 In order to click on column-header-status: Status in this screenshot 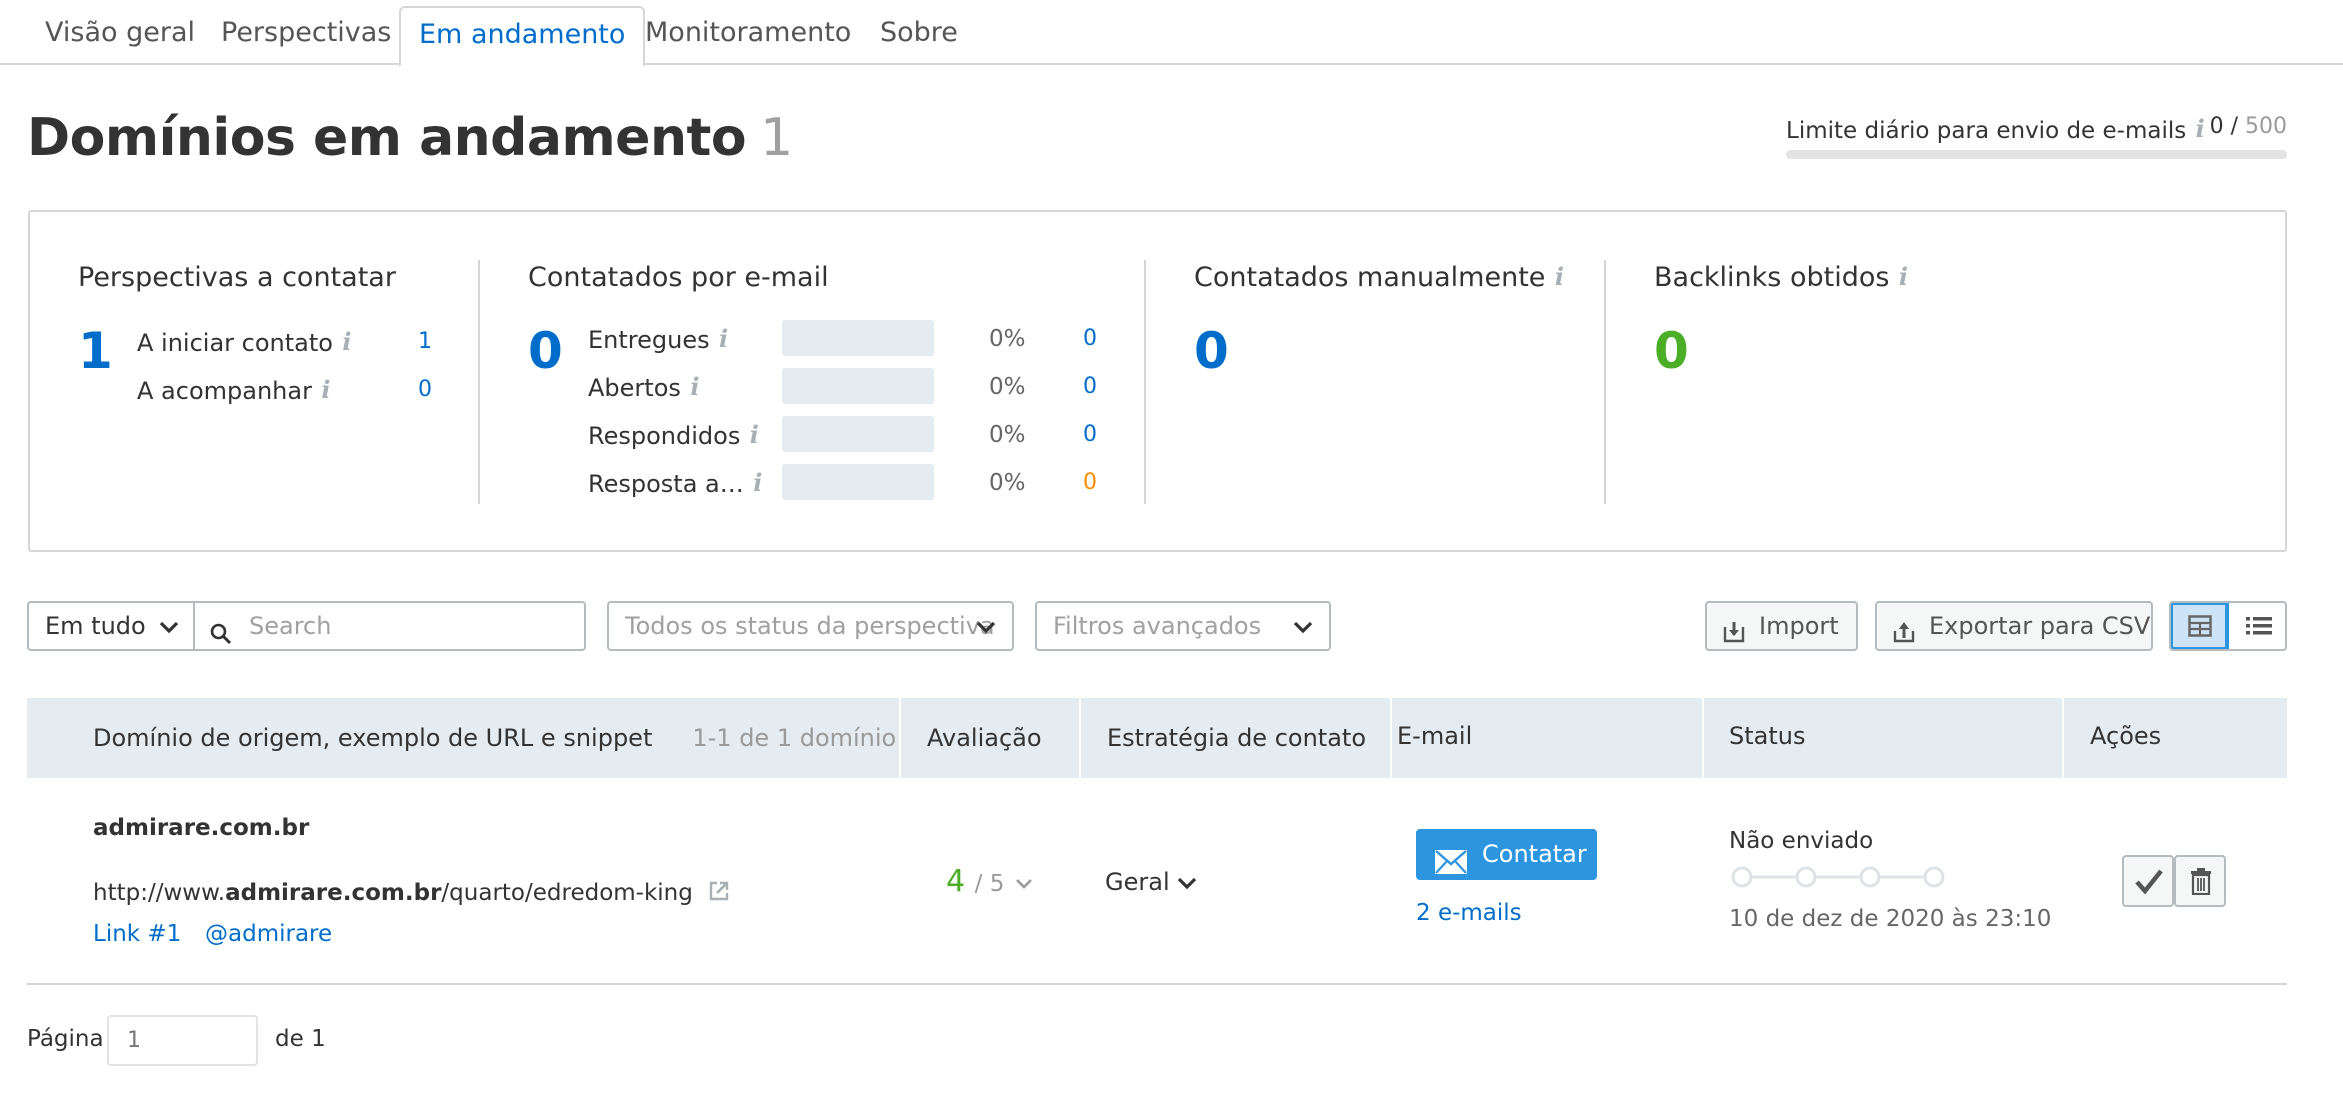, I will do `click(1767, 736)`.